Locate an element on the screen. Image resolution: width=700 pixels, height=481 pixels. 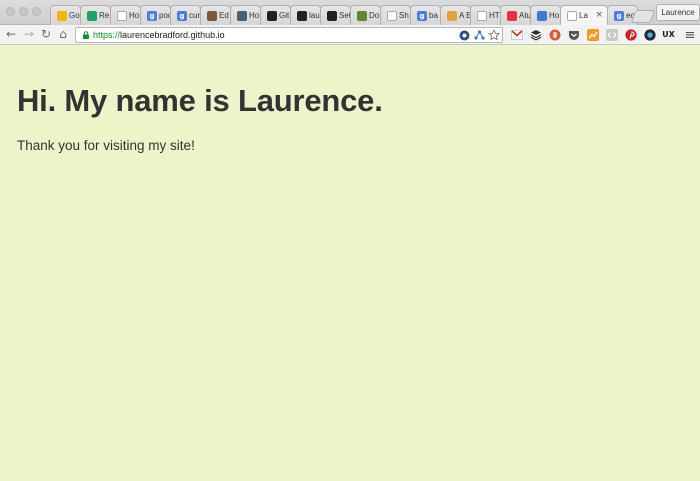
browser-tab: gpoo is located at coordinates (155, 15).